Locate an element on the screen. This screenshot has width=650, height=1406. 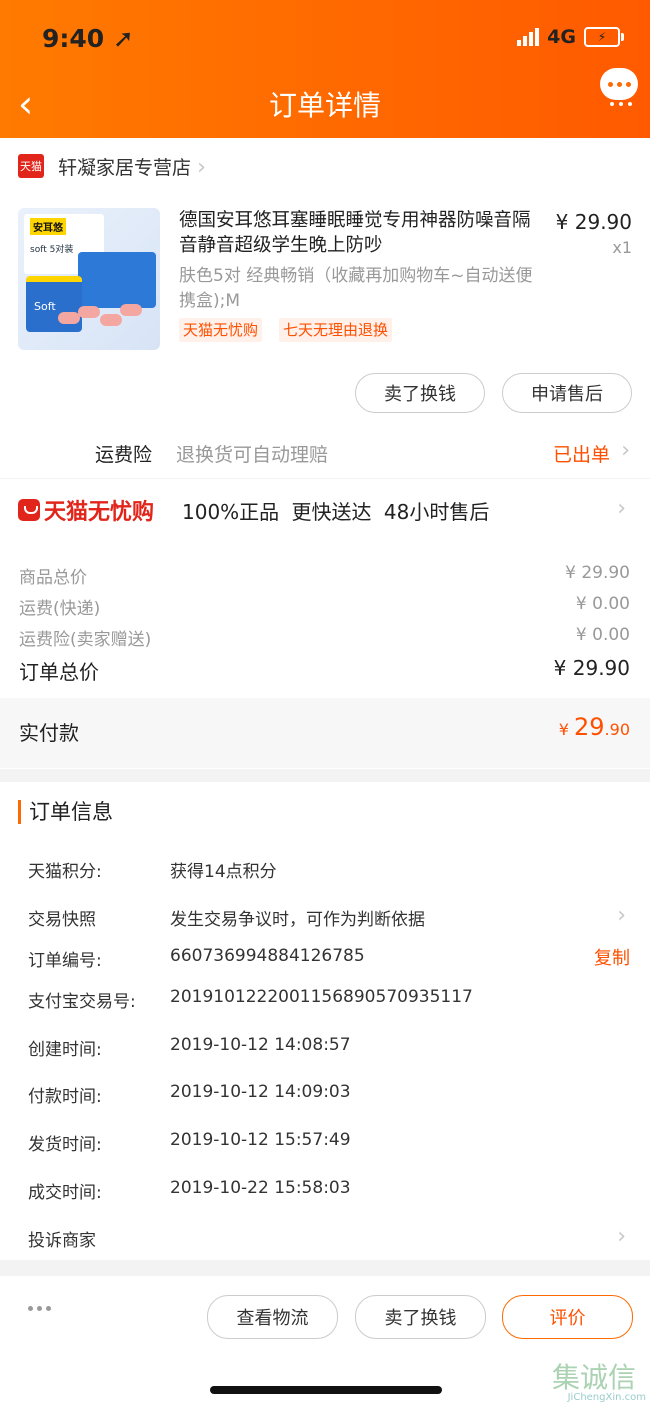
info-label: 天猫积分: is located at coordinates (65, 872).